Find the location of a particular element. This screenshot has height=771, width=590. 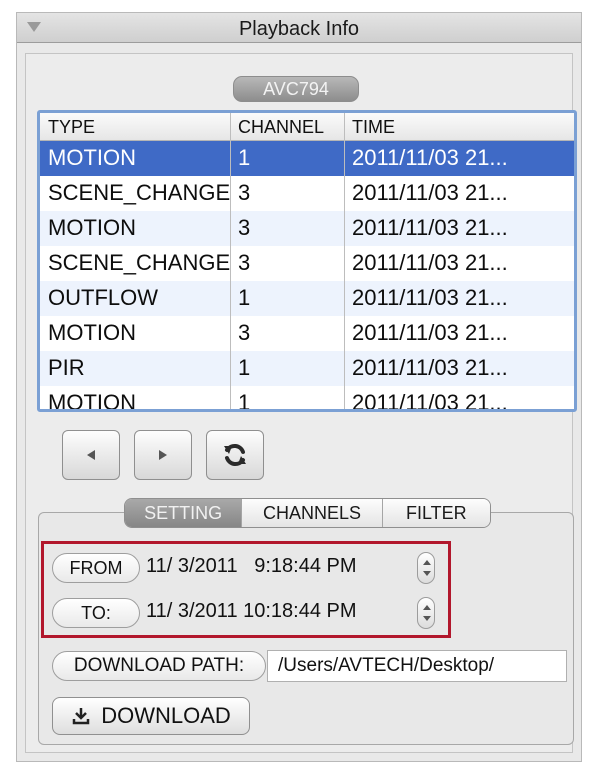

tab-setting: SETTING is located at coordinates (184, 513).